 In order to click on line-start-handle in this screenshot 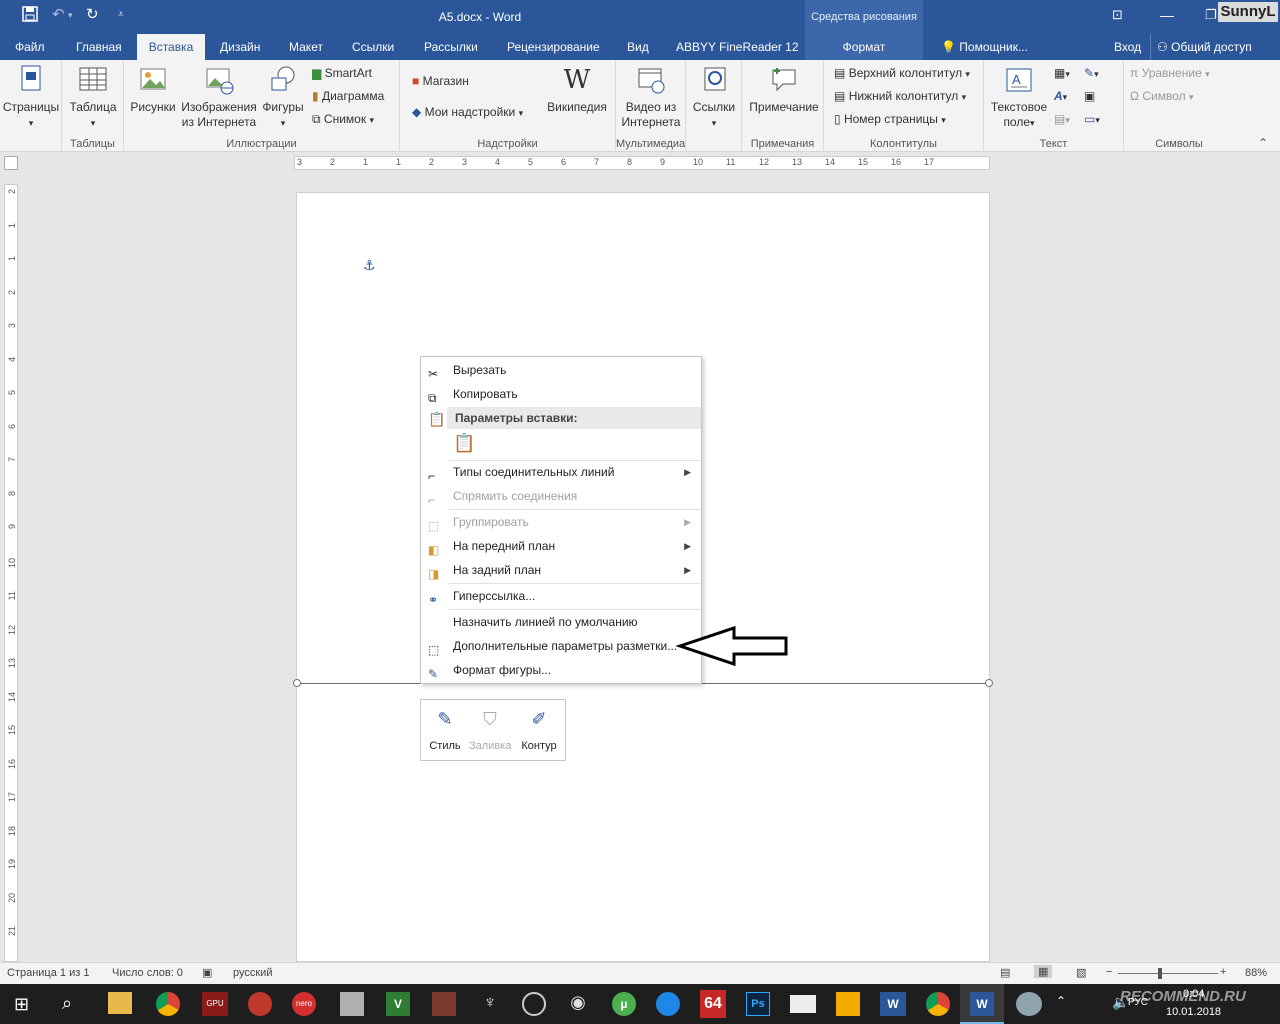, I will do `click(297, 683)`.